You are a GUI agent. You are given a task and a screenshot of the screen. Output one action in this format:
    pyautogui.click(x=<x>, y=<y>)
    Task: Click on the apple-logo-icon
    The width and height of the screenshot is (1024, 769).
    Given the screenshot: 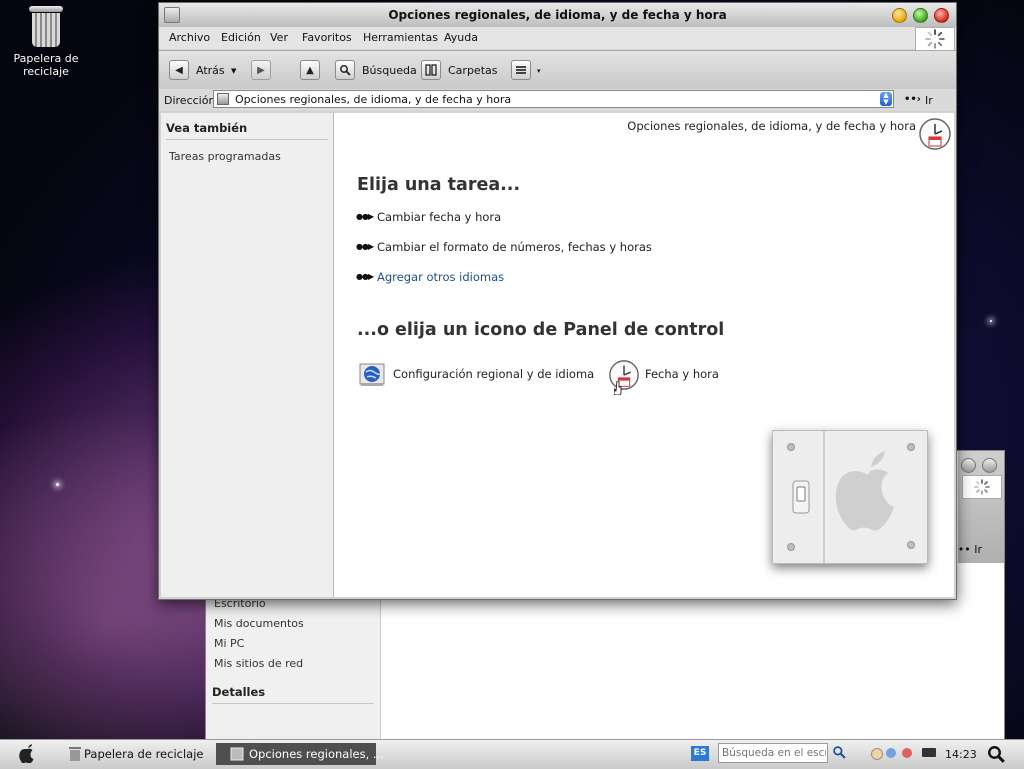 What is the action you would take?
    pyautogui.click(x=864, y=491)
    